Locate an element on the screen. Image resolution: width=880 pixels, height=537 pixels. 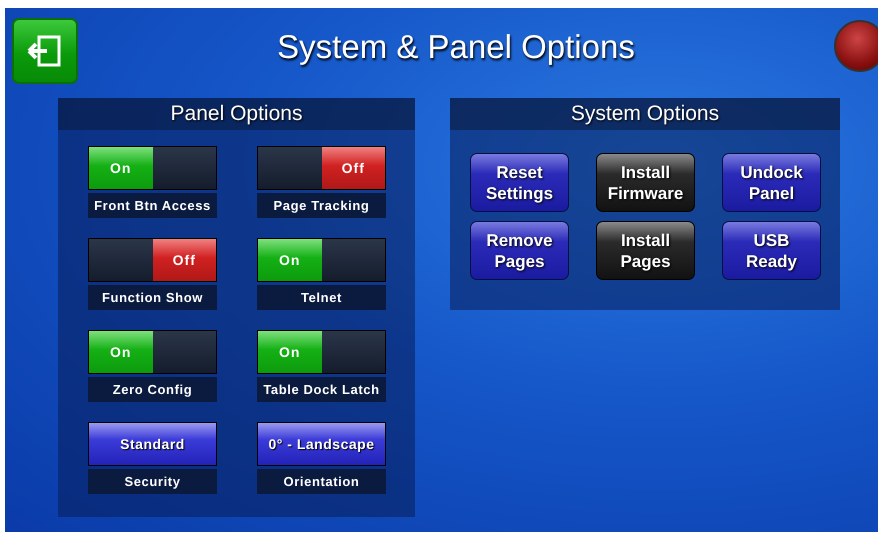
option-label: Orientation is located at coordinates (321, 481).